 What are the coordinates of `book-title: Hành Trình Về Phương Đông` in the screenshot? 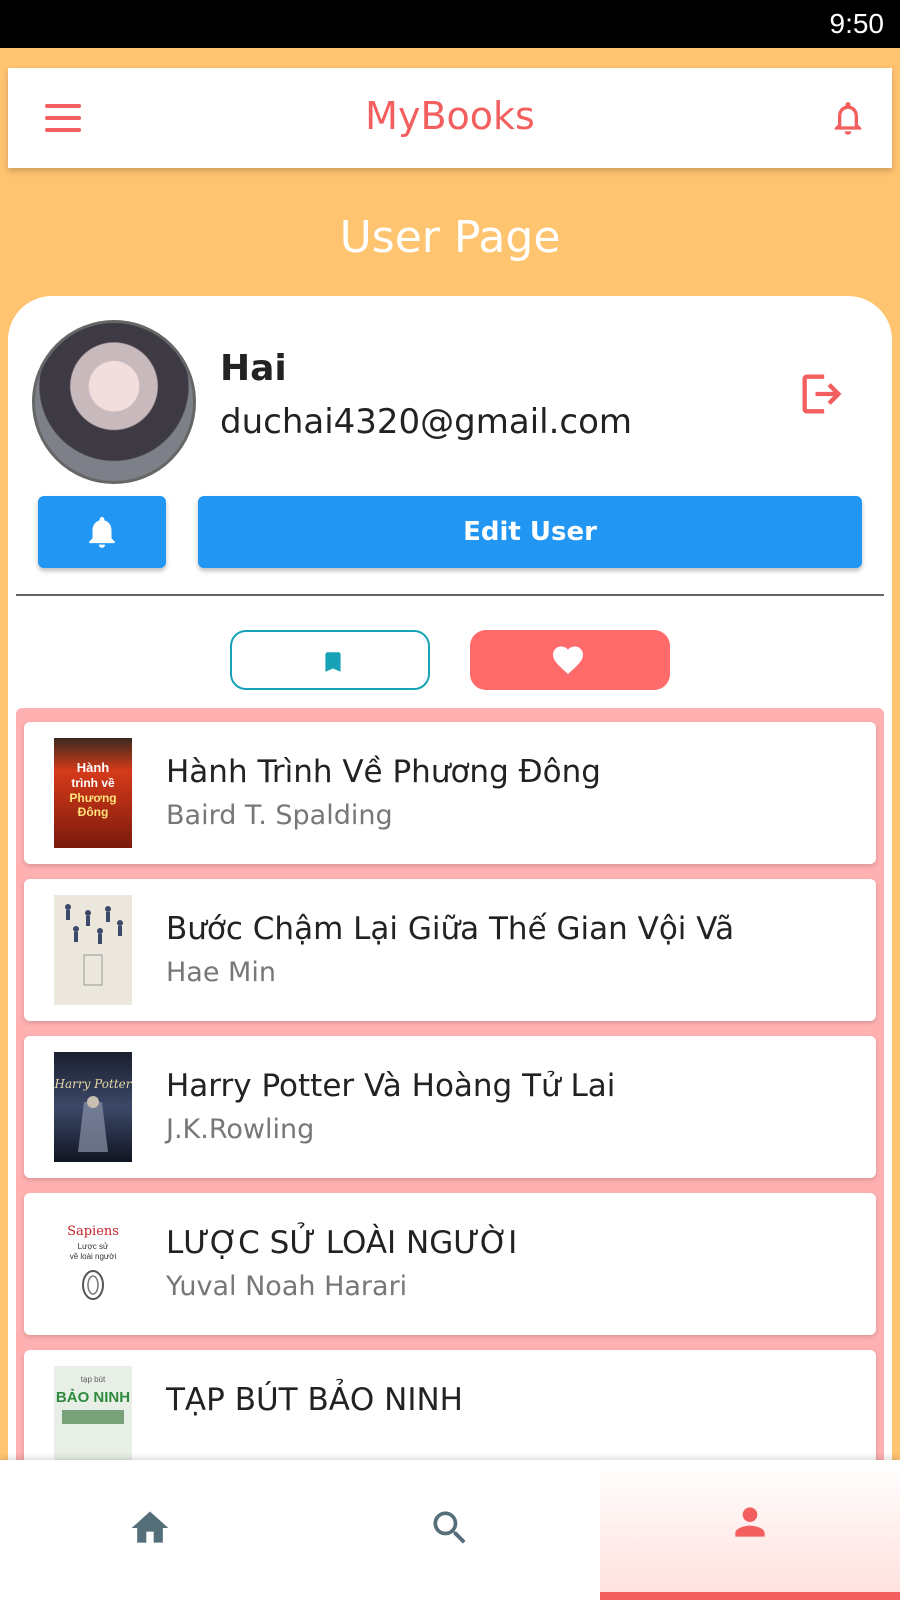 It's located at (383, 772).